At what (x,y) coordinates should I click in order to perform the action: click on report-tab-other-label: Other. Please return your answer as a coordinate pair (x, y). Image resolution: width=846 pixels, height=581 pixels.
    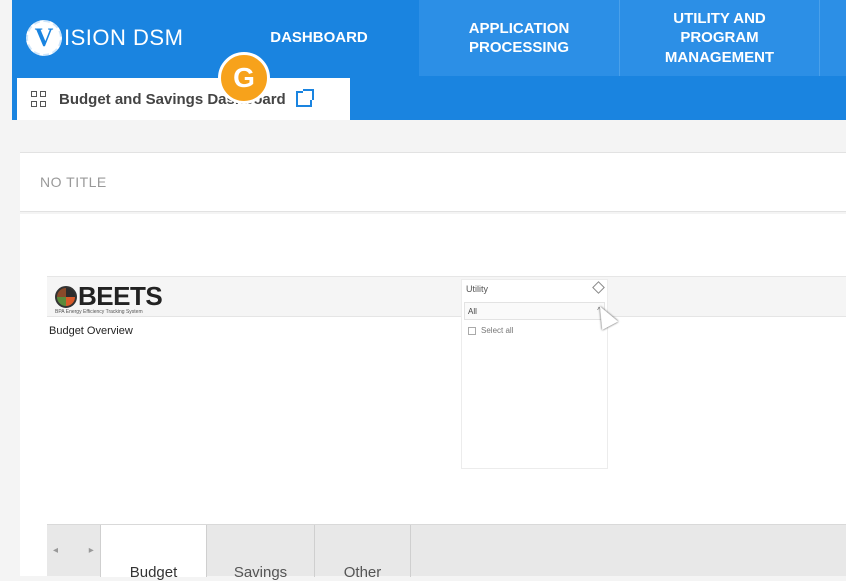
    Looking at the image, I should click on (362, 572).